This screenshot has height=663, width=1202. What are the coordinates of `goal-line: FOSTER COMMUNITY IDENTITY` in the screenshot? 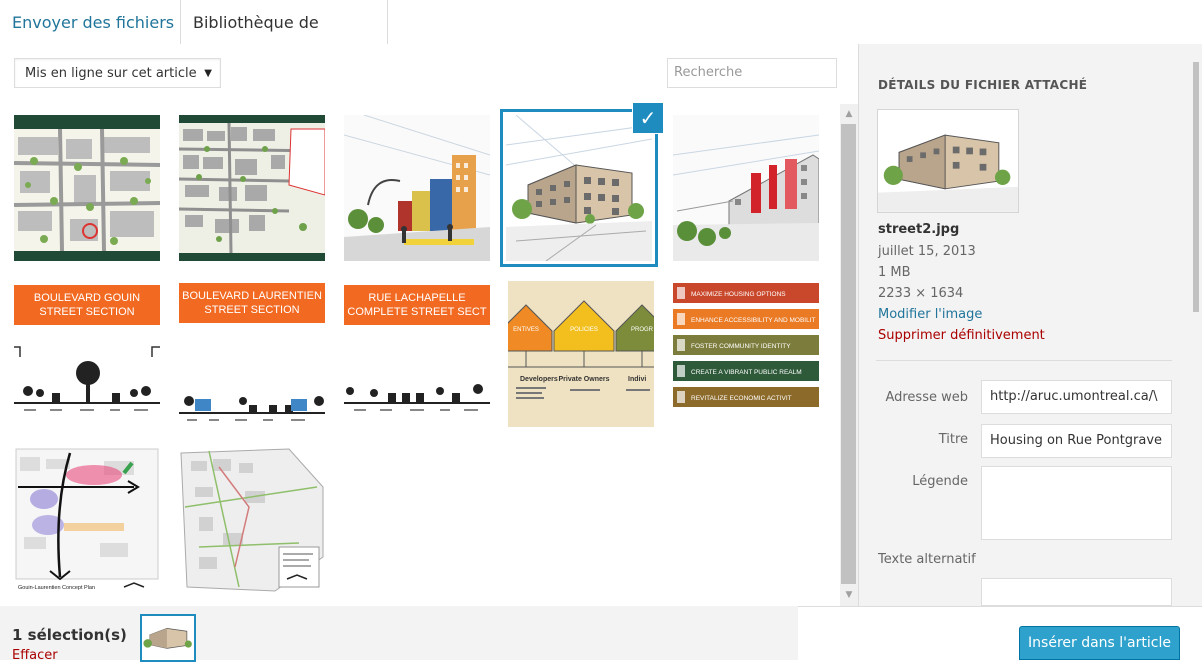 It's located at (741, 346).